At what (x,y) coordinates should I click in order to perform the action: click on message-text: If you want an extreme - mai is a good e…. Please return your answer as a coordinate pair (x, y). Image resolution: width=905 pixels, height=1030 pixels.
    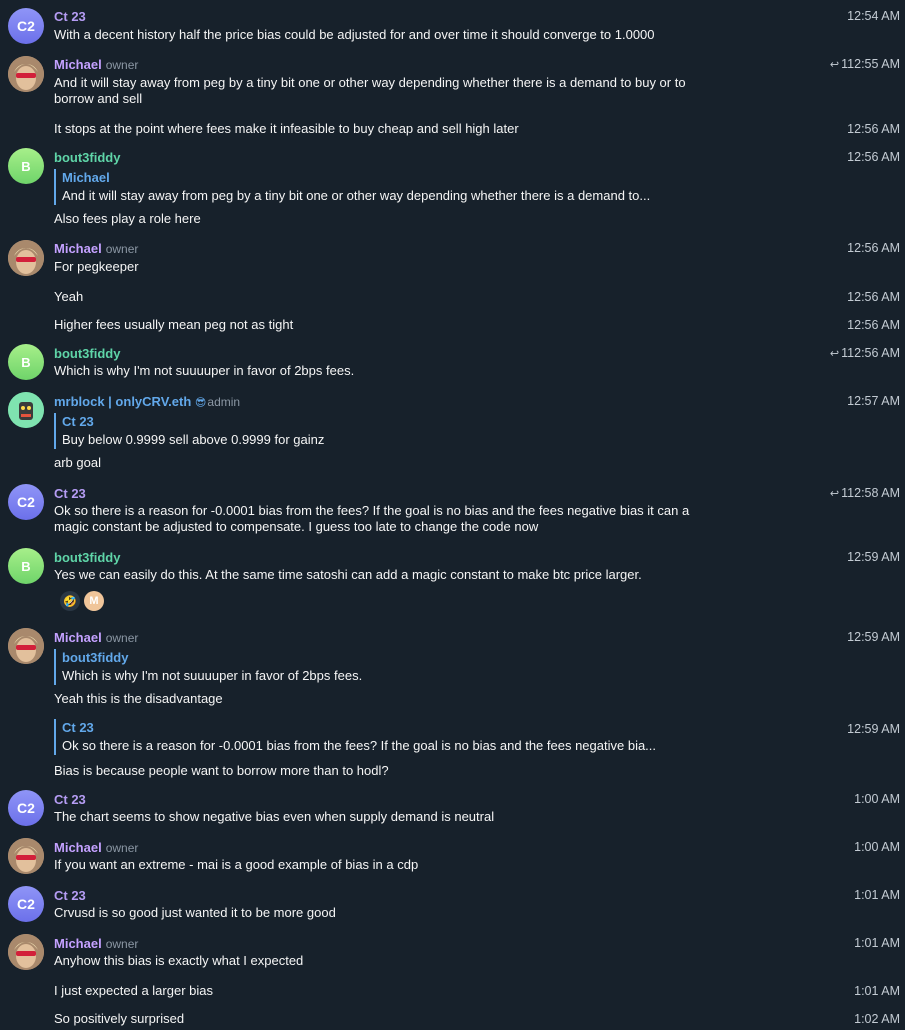
    Looking at the image, I should click on (236, 864).